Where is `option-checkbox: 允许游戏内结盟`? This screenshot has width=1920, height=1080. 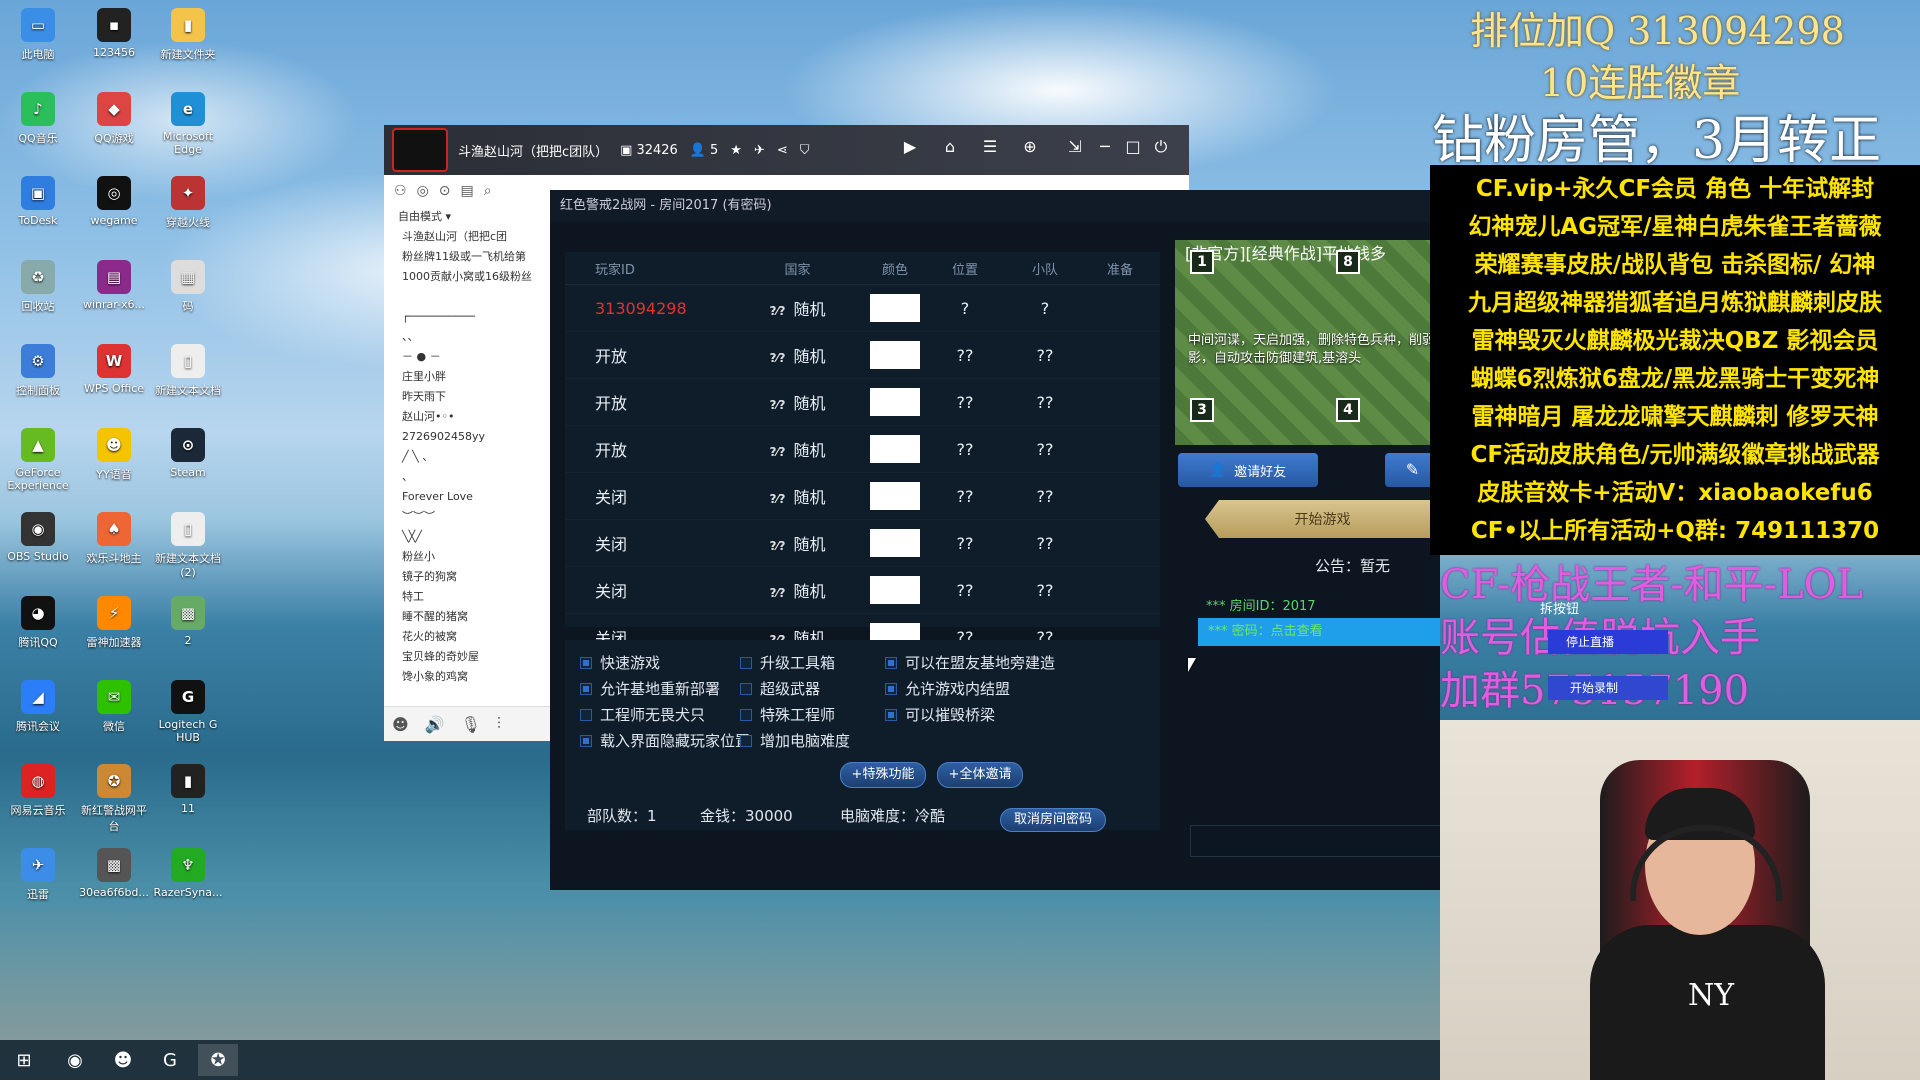
option-checkbox: 允许游戏内结盟 is located at coordinates (947, 688).